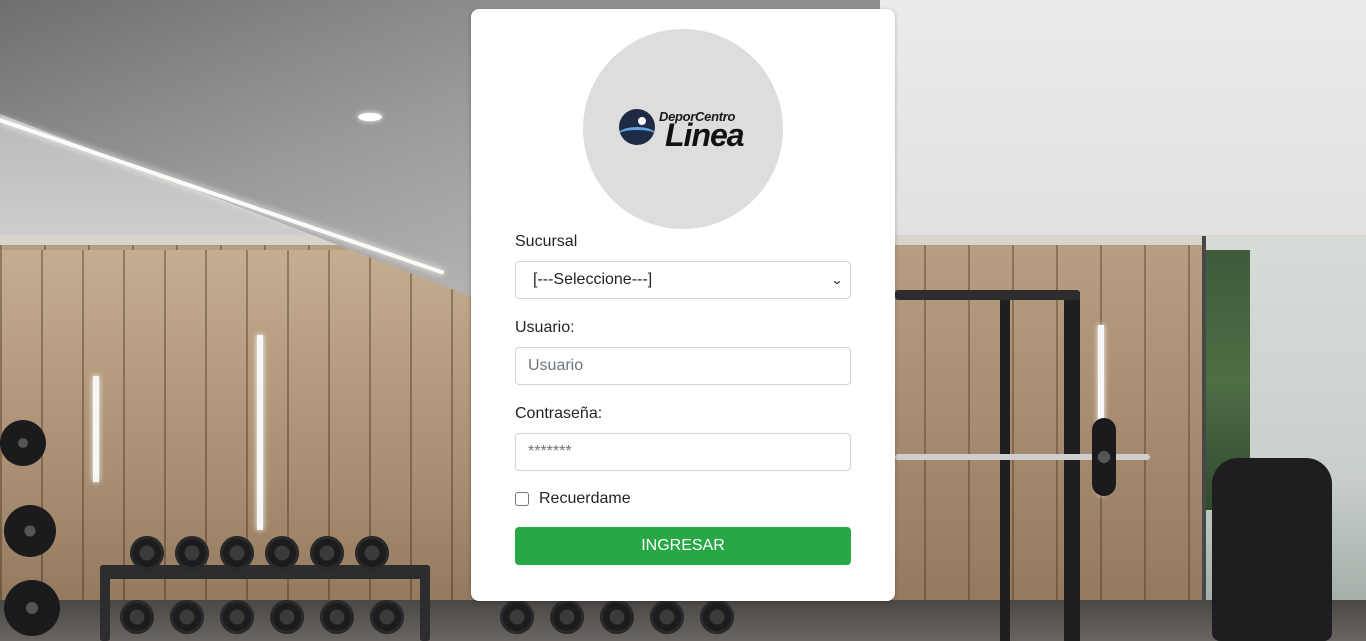 The width and height of the screenshot is (1366, 641). I want to click on login-button: INGRESAR, so click(683, 546).